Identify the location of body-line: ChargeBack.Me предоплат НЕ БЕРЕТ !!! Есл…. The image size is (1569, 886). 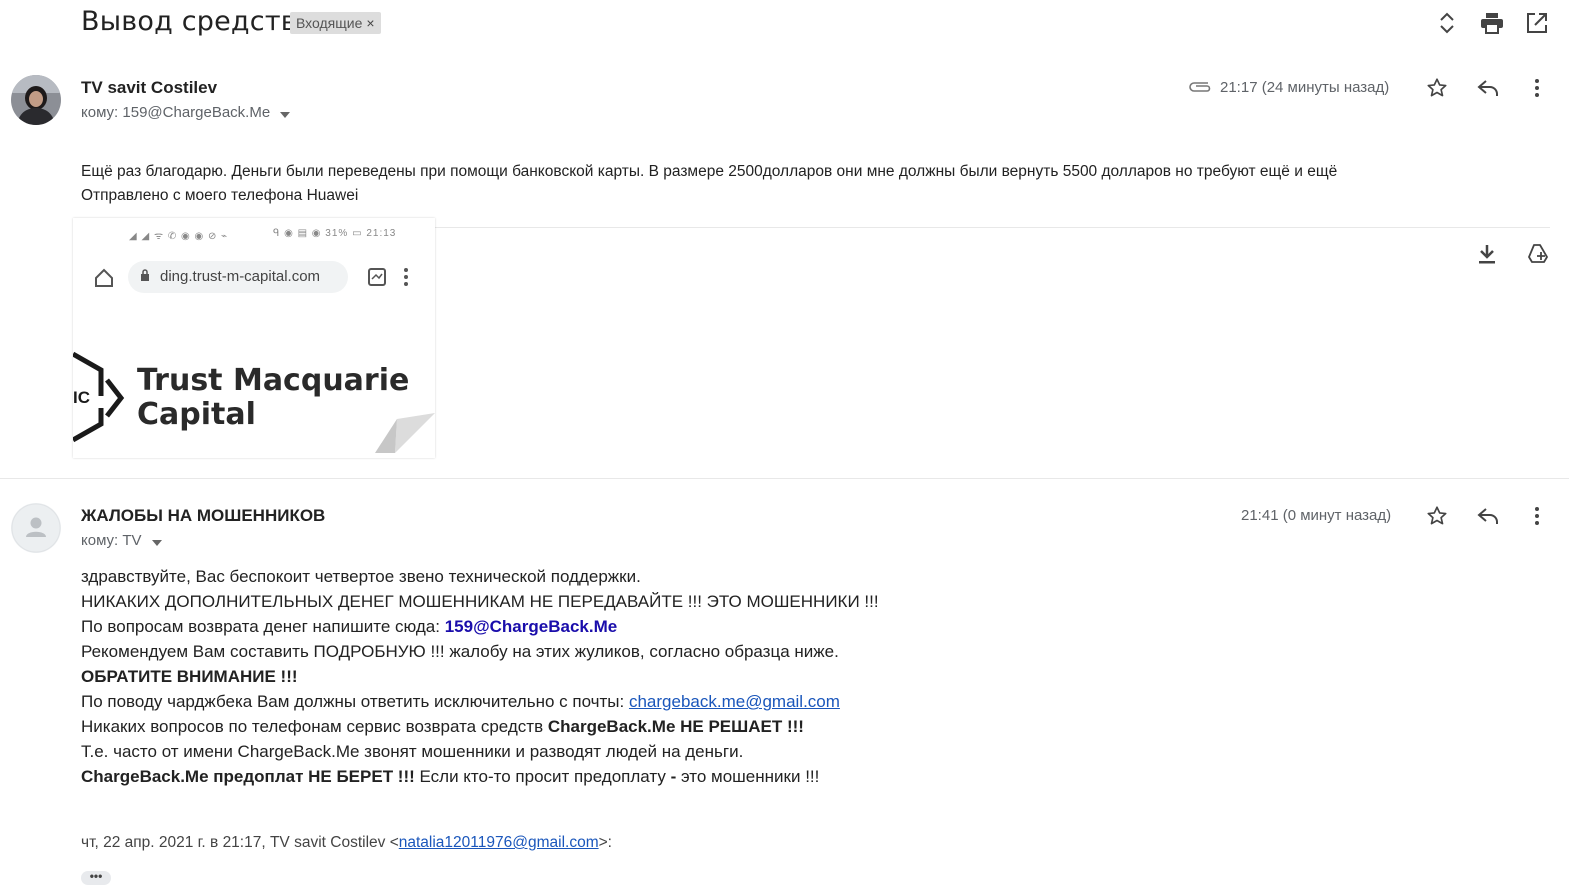
(480, 776).